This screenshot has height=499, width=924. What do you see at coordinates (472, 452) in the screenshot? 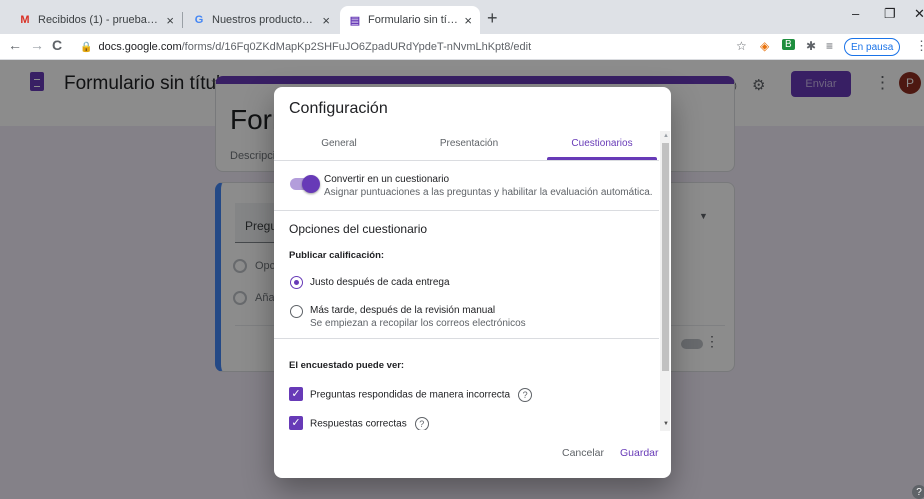
I see `dialog-actions: Cancelar Guardar` at bounding box center [472, 452].